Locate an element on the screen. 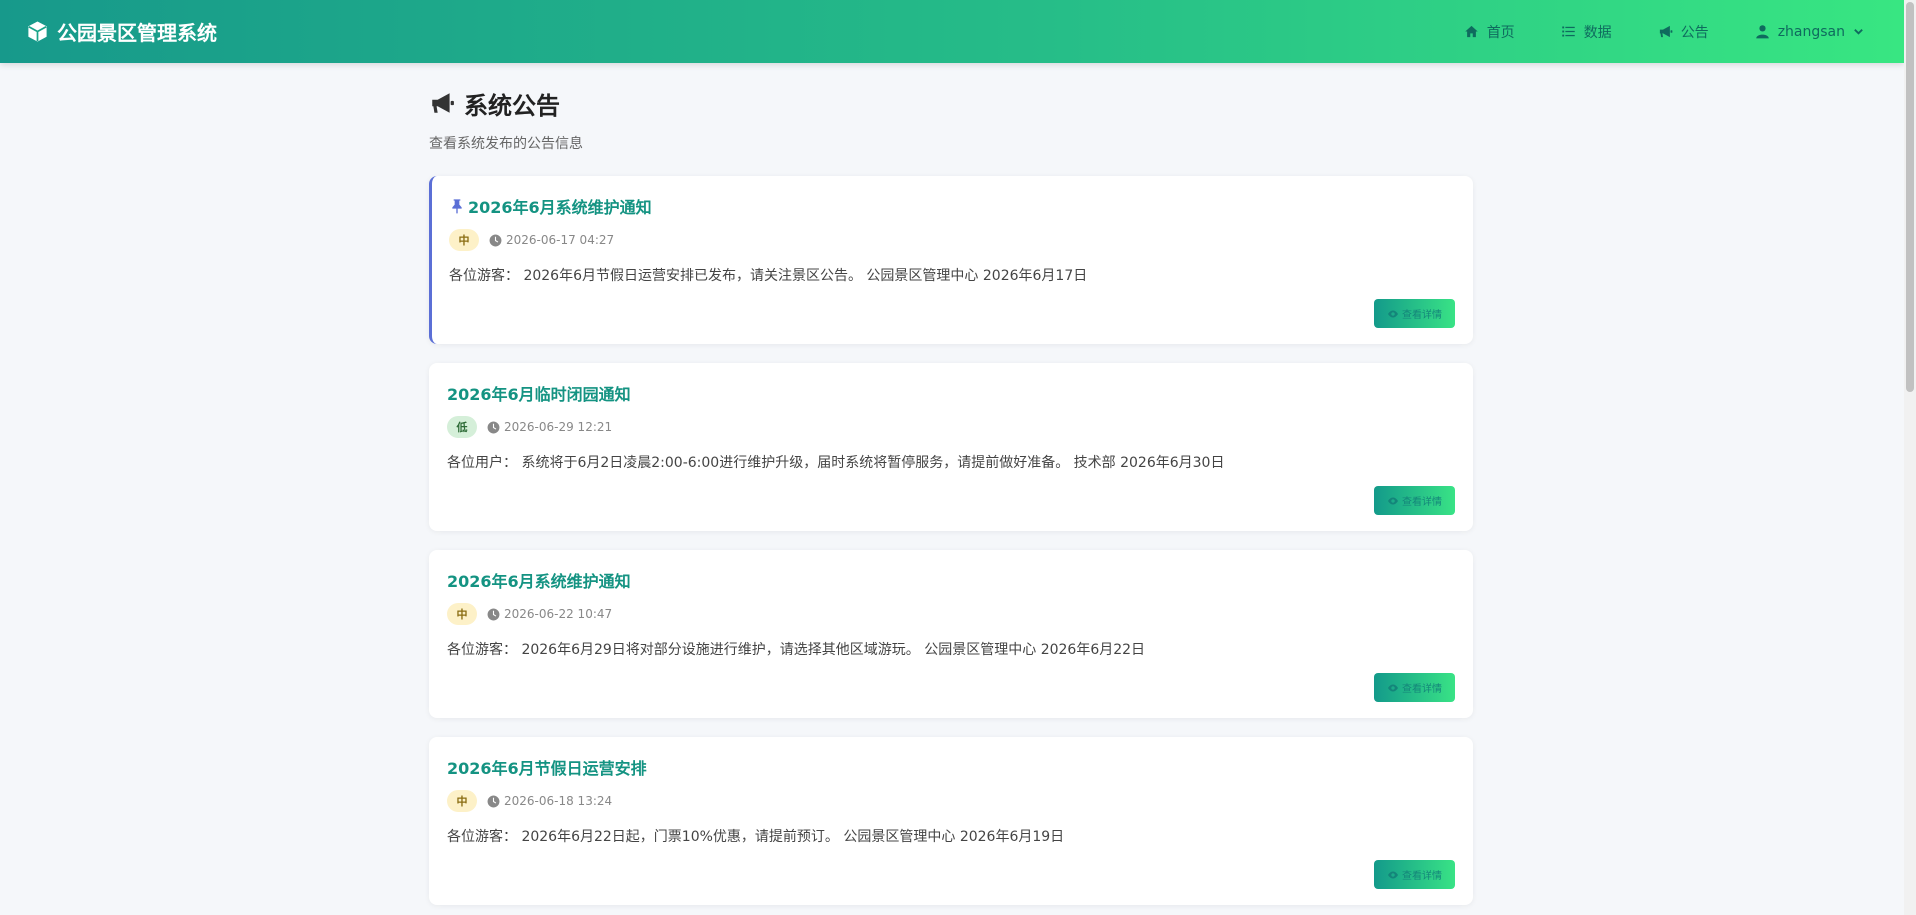 The image size is (1916, 915). notice-meta: 低 2026-06-29 12:21 is located at coordinates (529, 427).